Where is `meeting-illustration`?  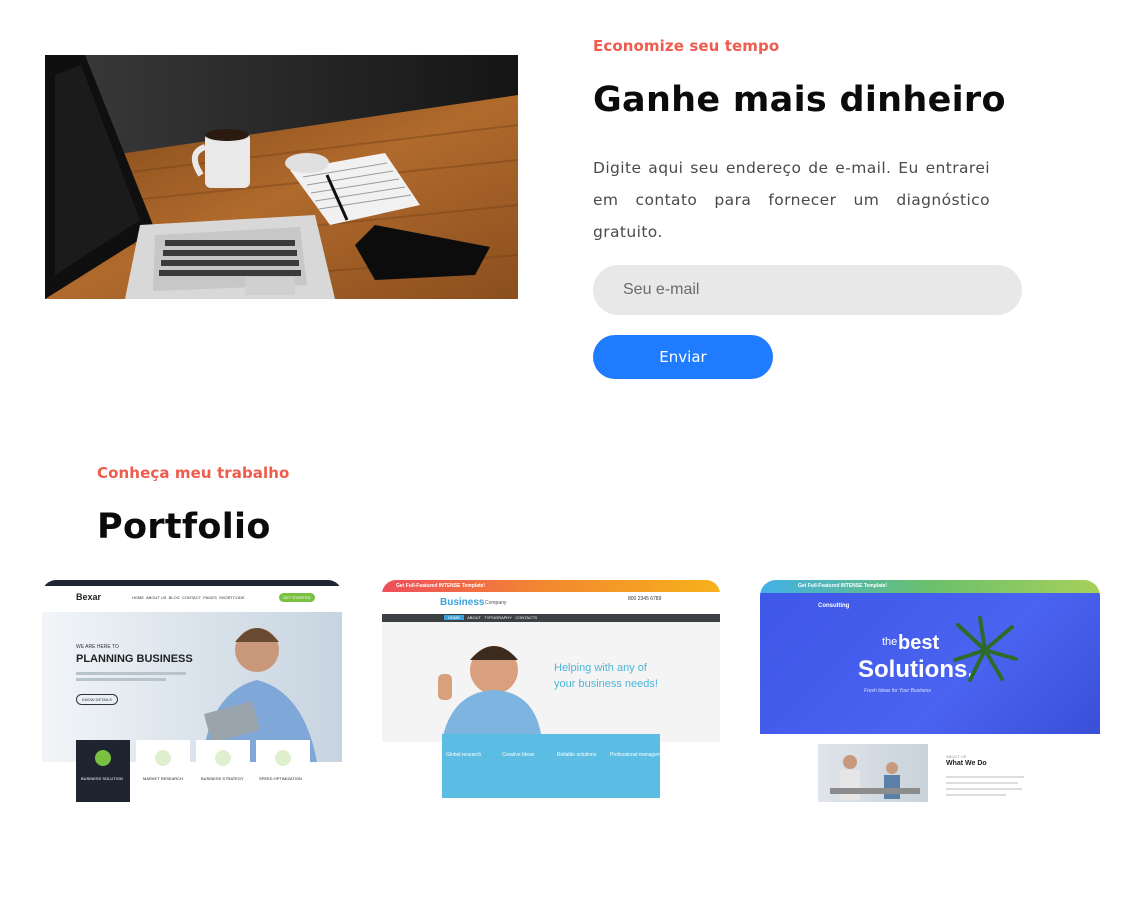 meeting-illustration is located at coordinates (875, 777).